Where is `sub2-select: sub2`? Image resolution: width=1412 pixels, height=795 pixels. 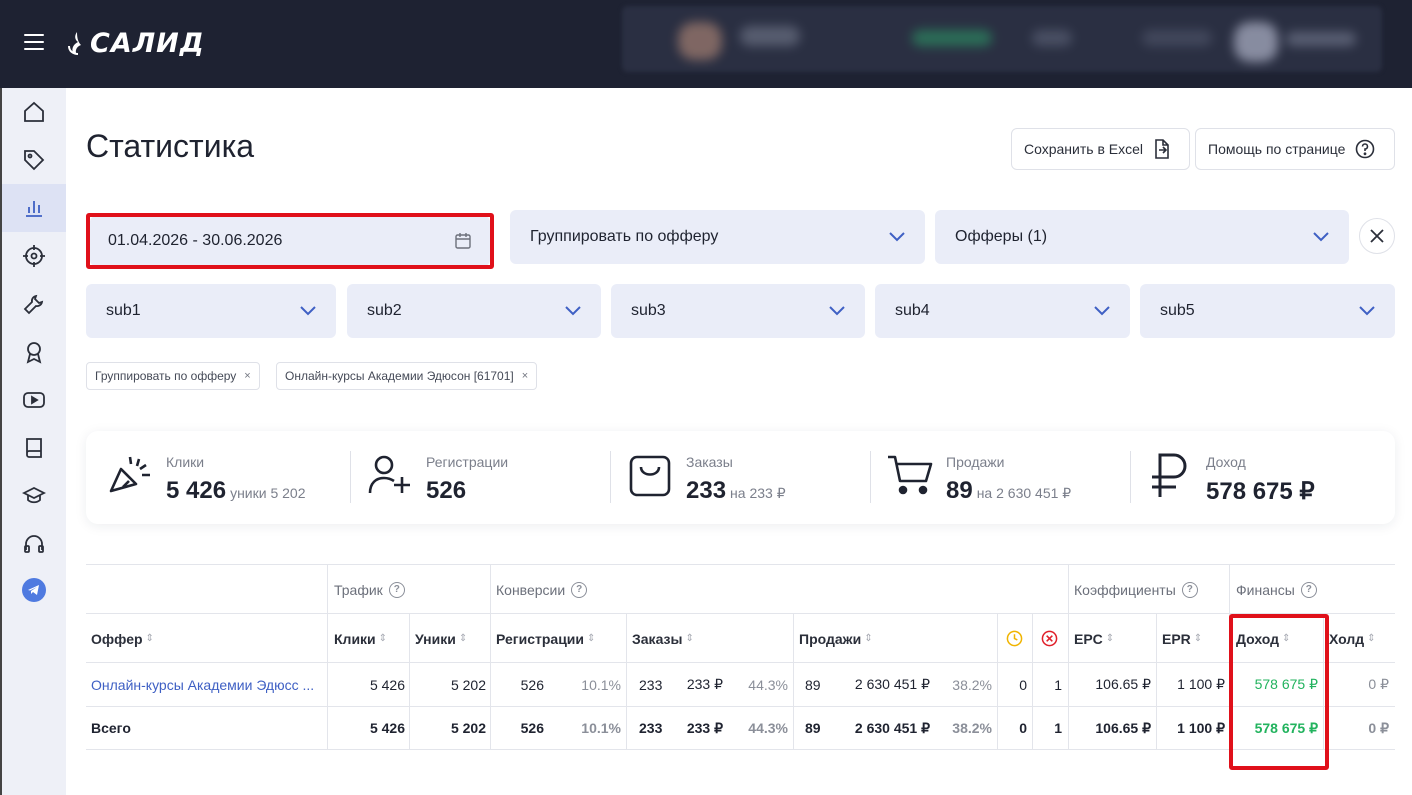
sub2-select: sub2 is located at coordinates (474, 311).